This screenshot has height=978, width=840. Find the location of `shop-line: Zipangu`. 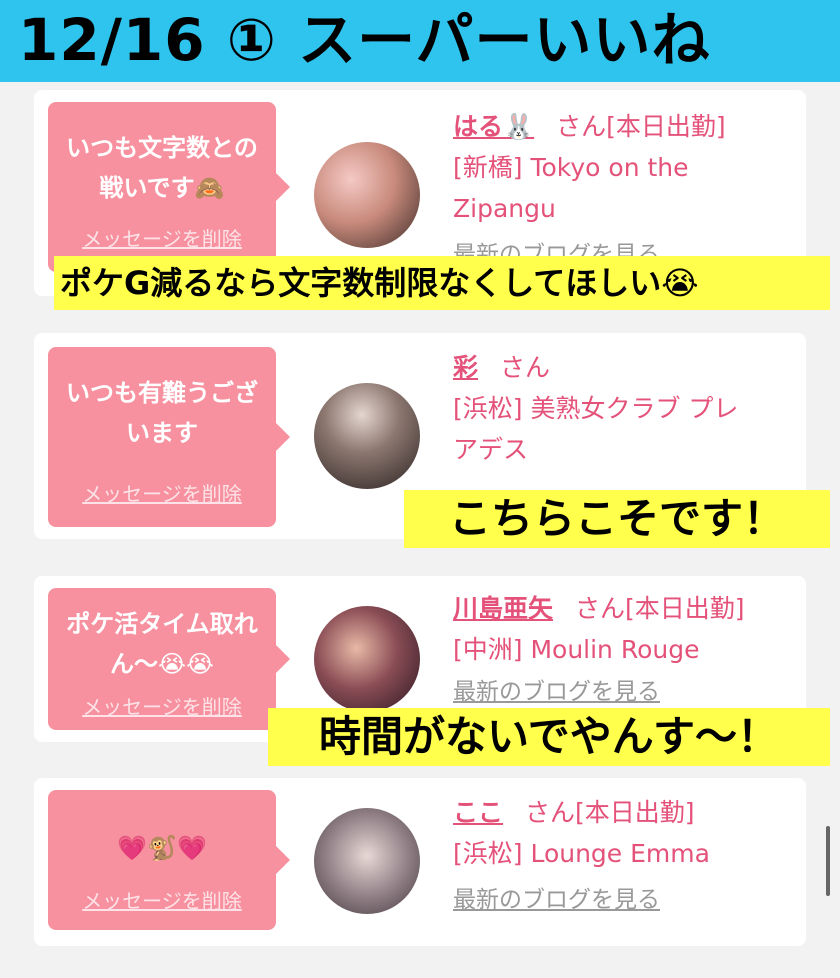

shop-line: Zipangu is located at coordinates (504, 208).